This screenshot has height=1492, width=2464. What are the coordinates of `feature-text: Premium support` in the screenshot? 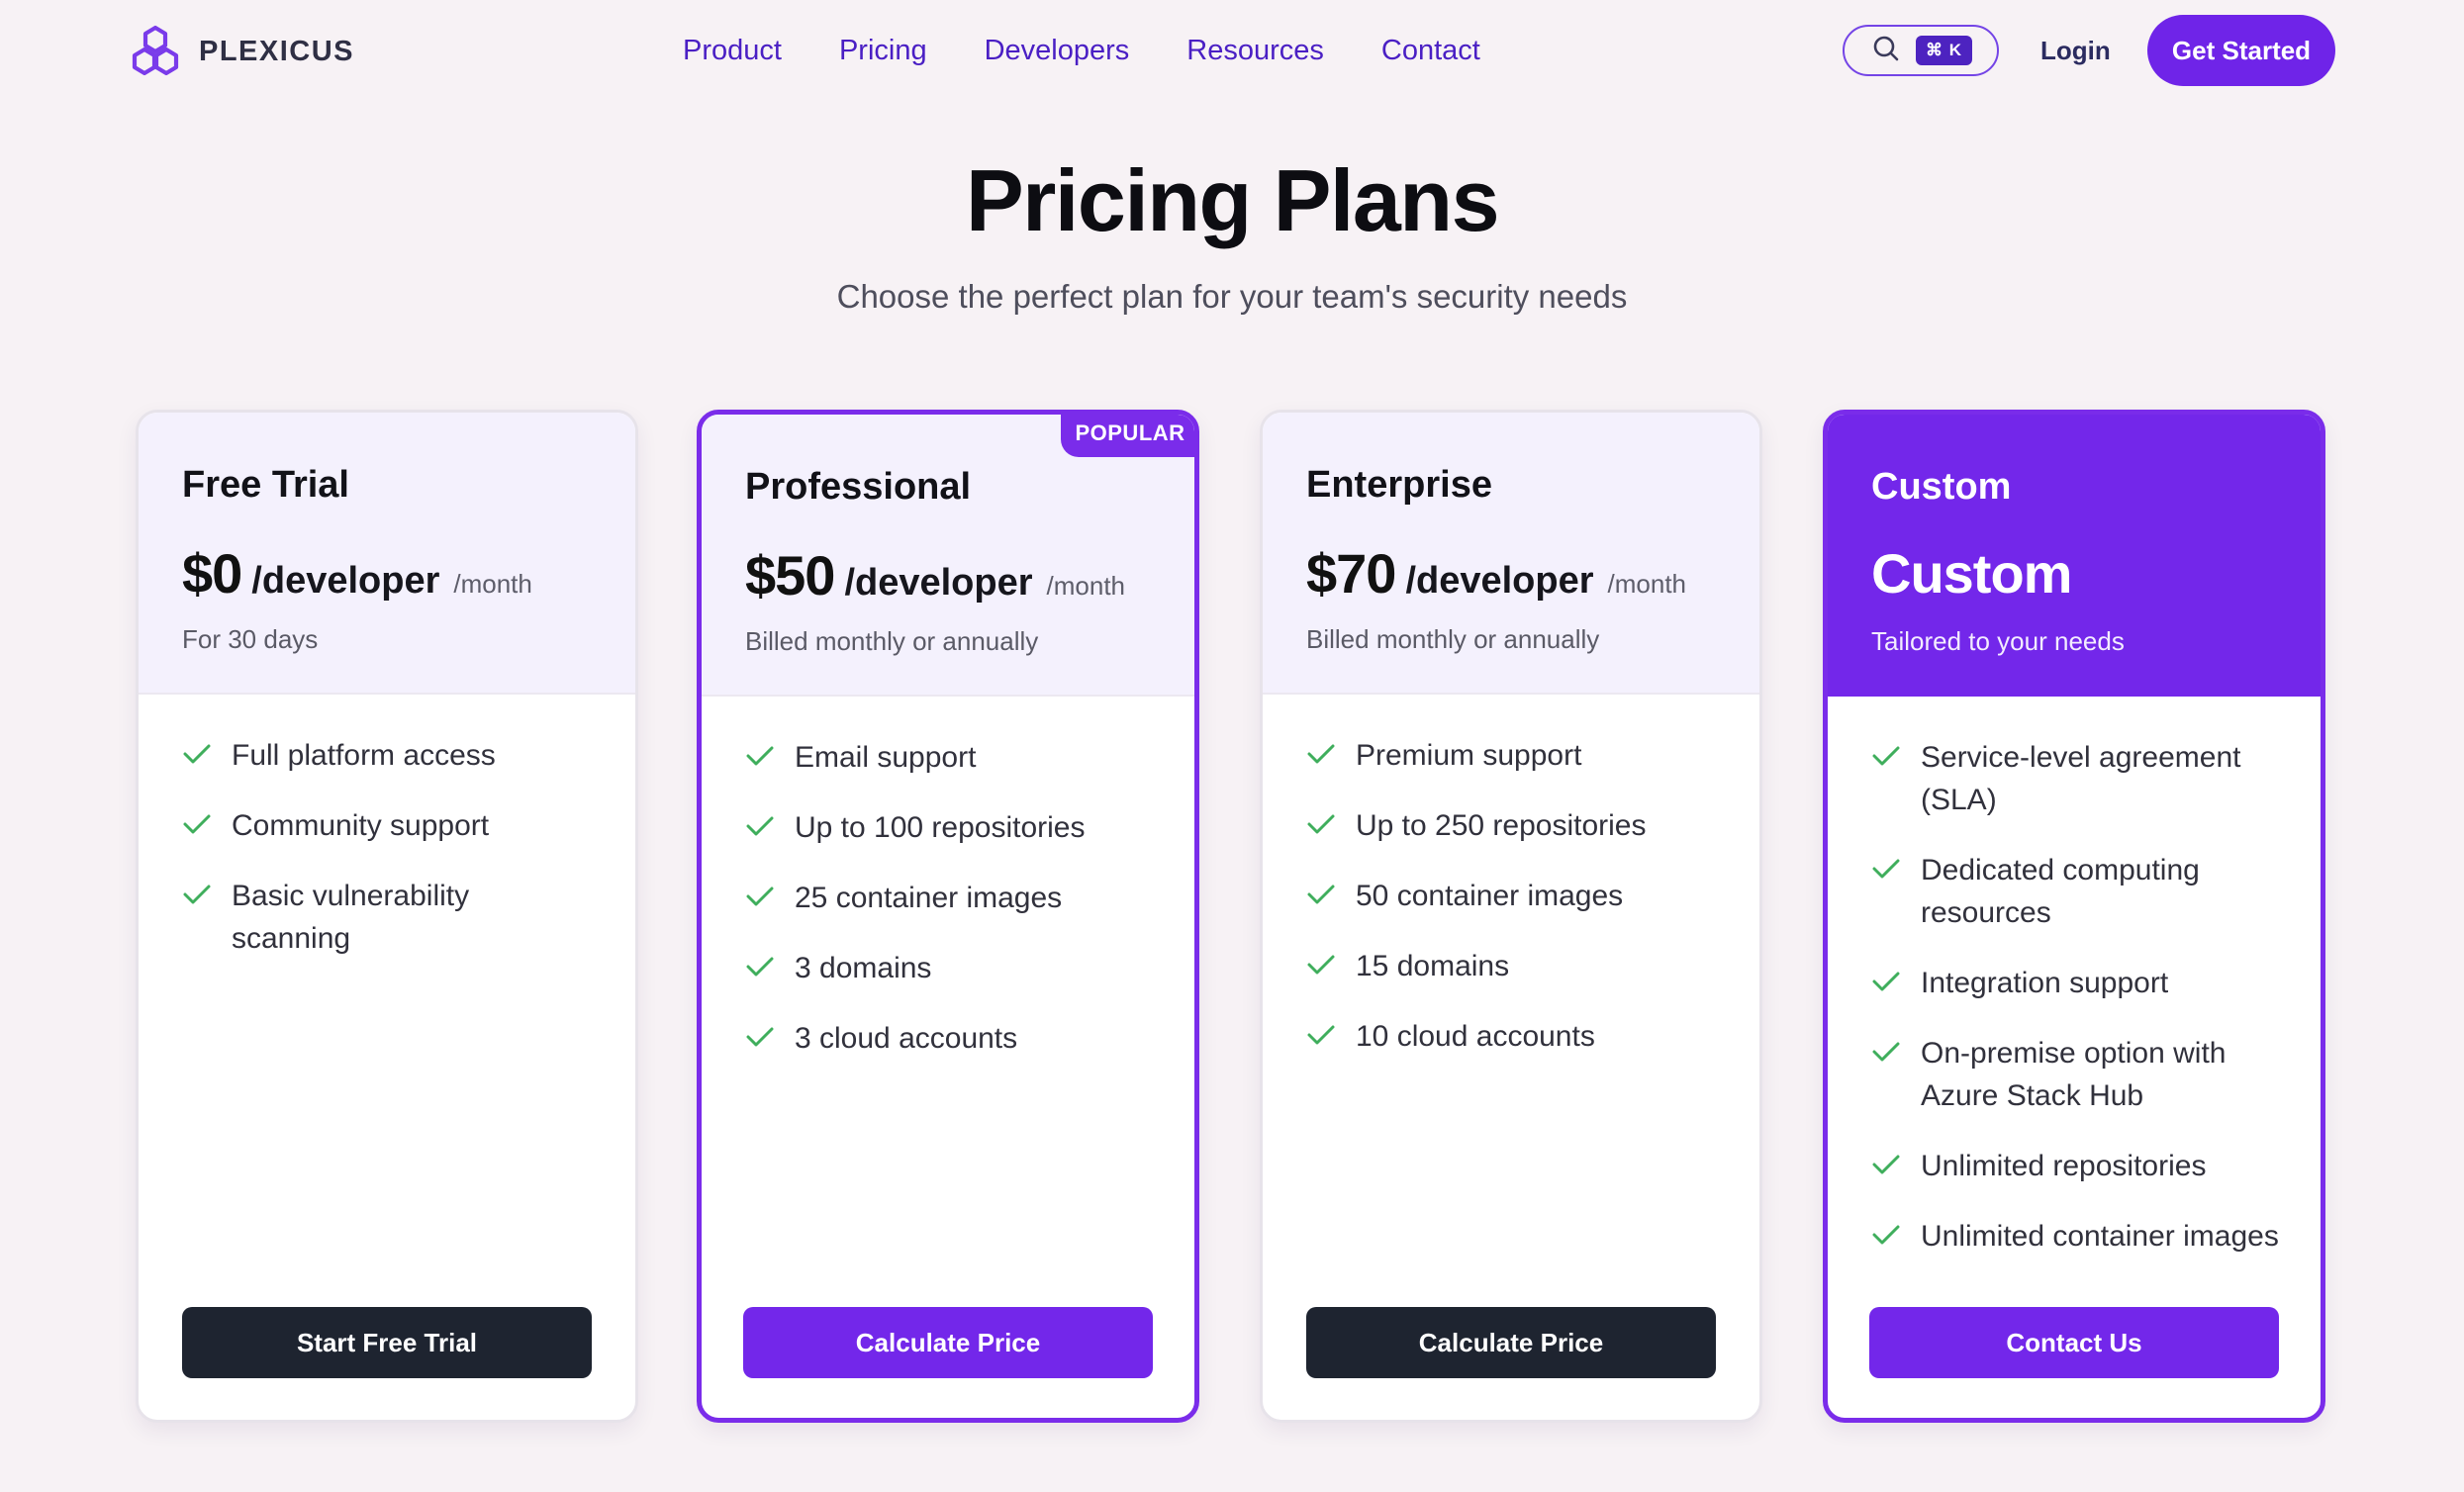 It's located at (1469, 755).